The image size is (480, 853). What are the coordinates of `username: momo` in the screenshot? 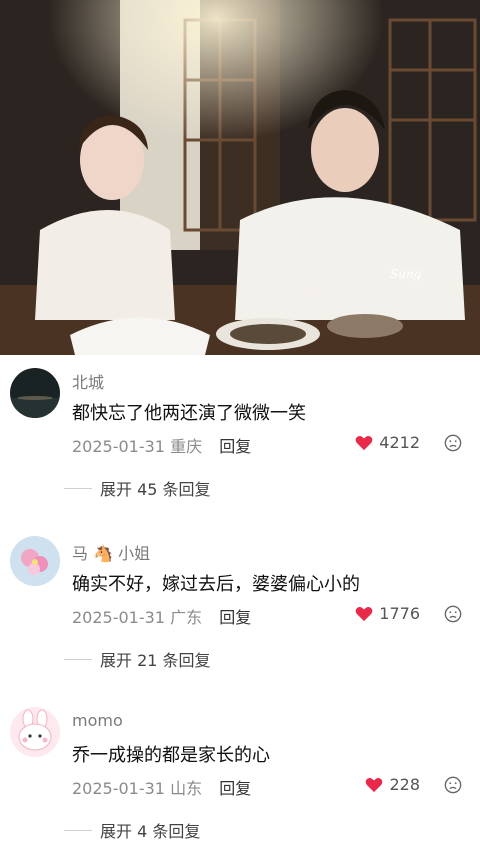 It's located at (97, 720).